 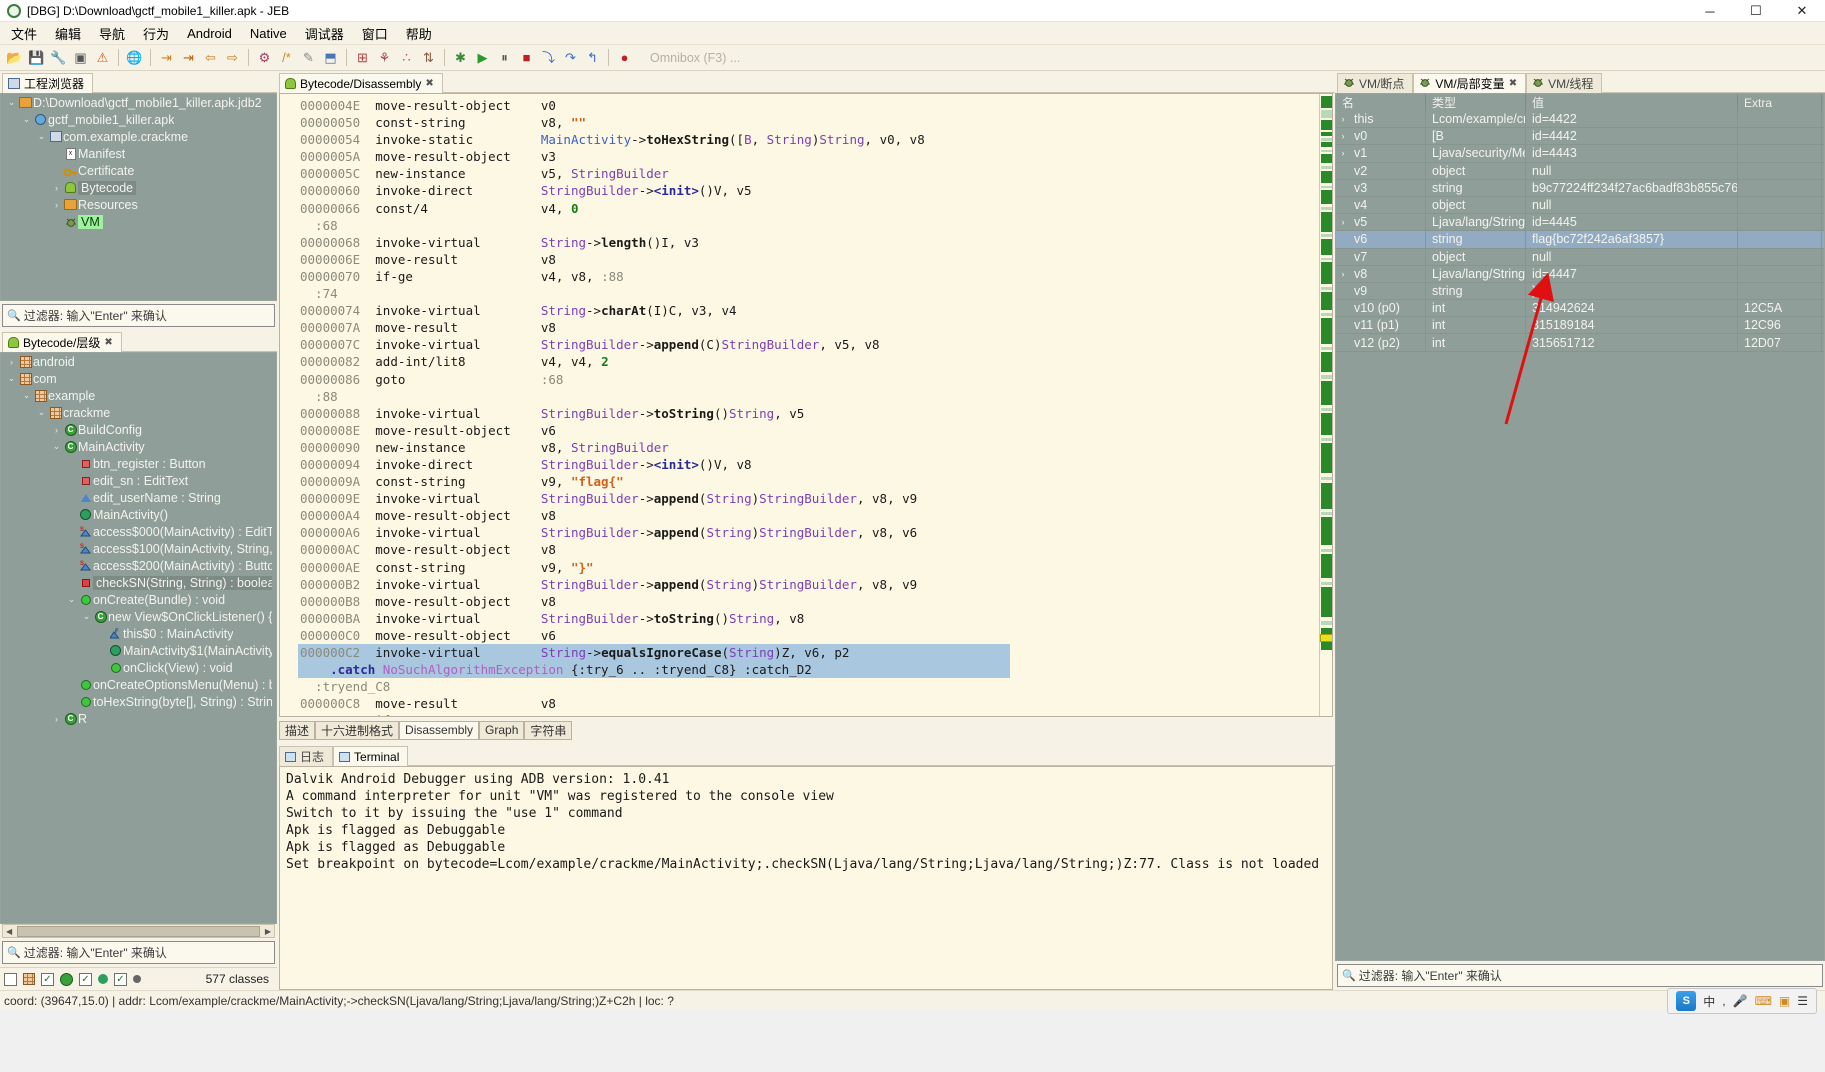 I want to click on project-explorer-tabstrip: 工程浏览器, so click(x=138, y=82).